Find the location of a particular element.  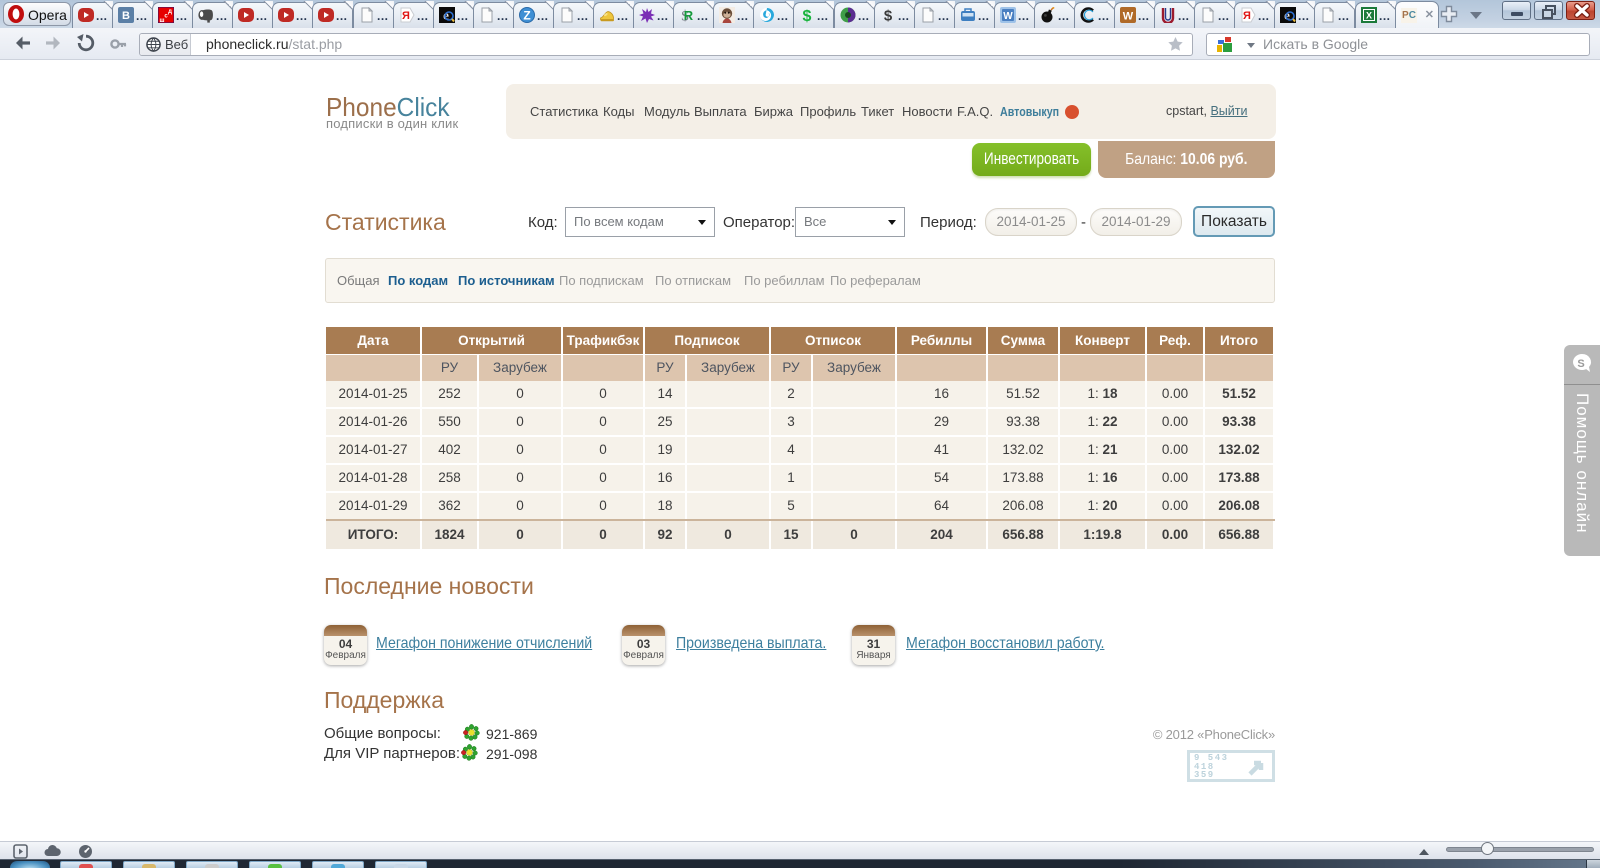

svg-text: Z is located at coordinates (526, 16).